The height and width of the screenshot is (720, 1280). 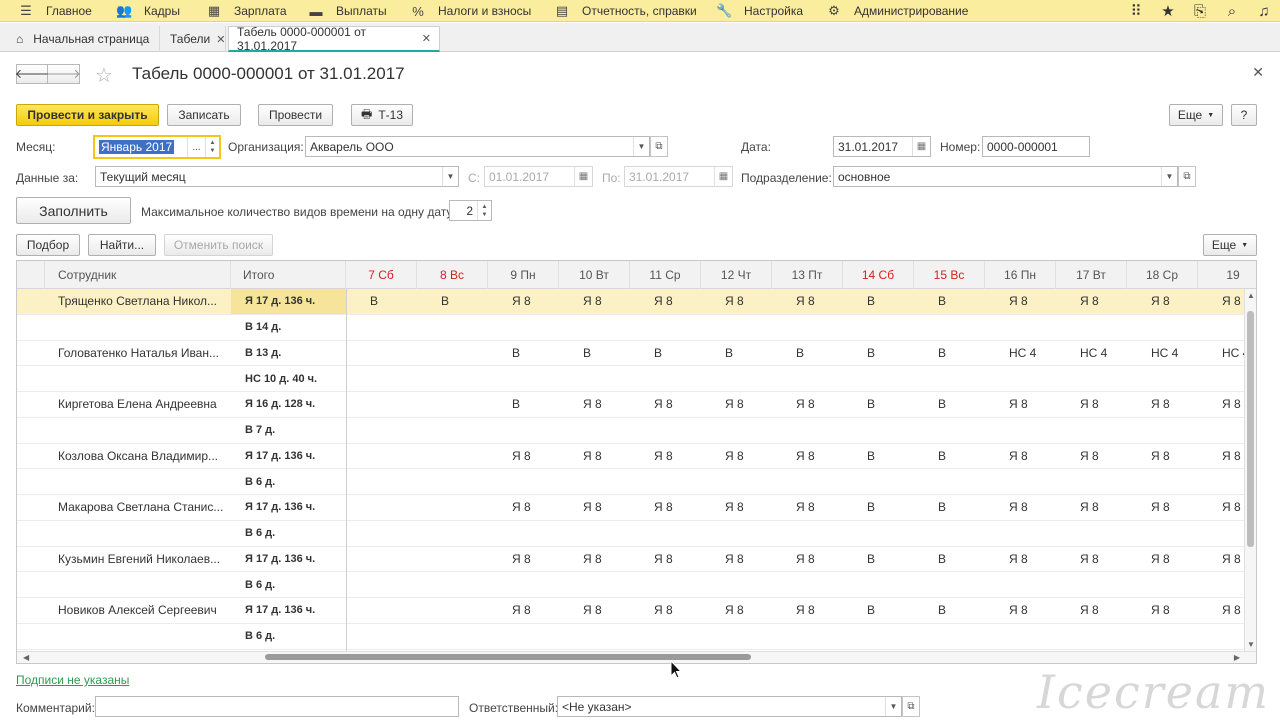 I want to click on total-cell: В 13 д., so click(x=295, y=353).